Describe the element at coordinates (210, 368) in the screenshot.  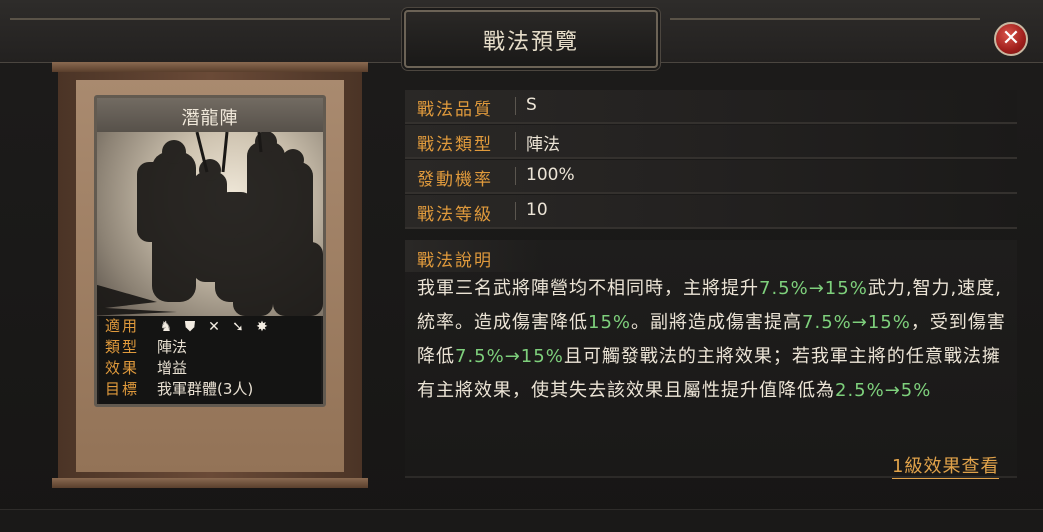
I see `stat-effect: 效果 增益` at that location.